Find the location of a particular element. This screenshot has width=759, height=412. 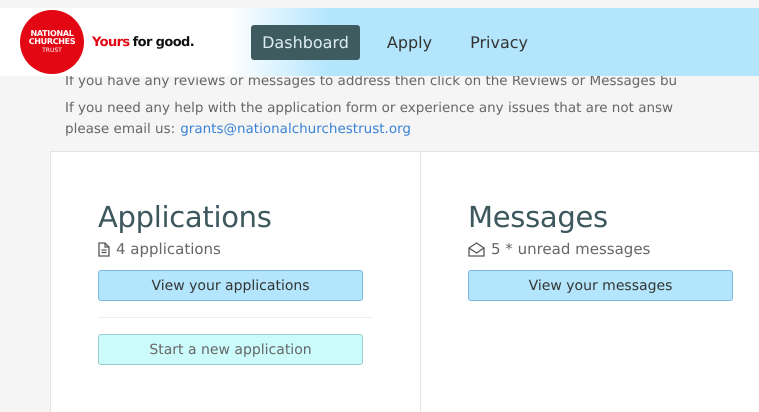

help-text: If you need any help with the application form or experience any issues that are not answ is located at coordinates (369, 108).